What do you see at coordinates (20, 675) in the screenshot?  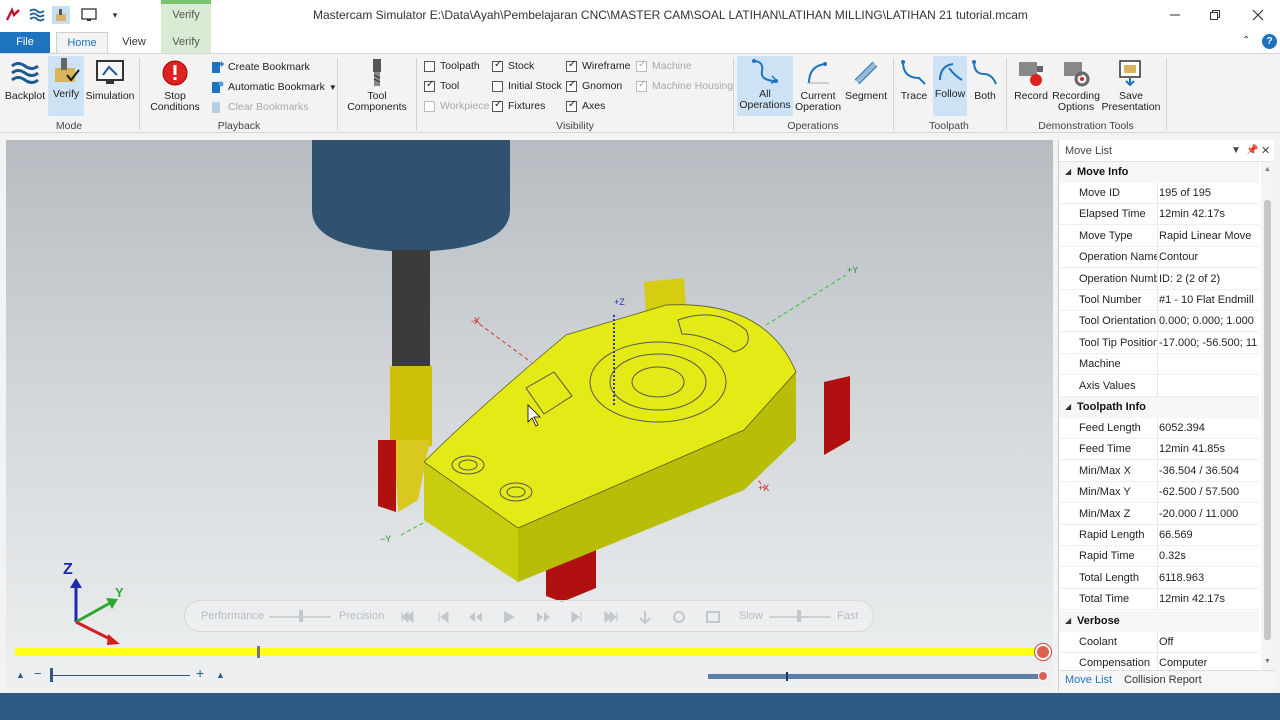 I see `zoom-out-step-icon: ▲` at bounding box center [20, 675].